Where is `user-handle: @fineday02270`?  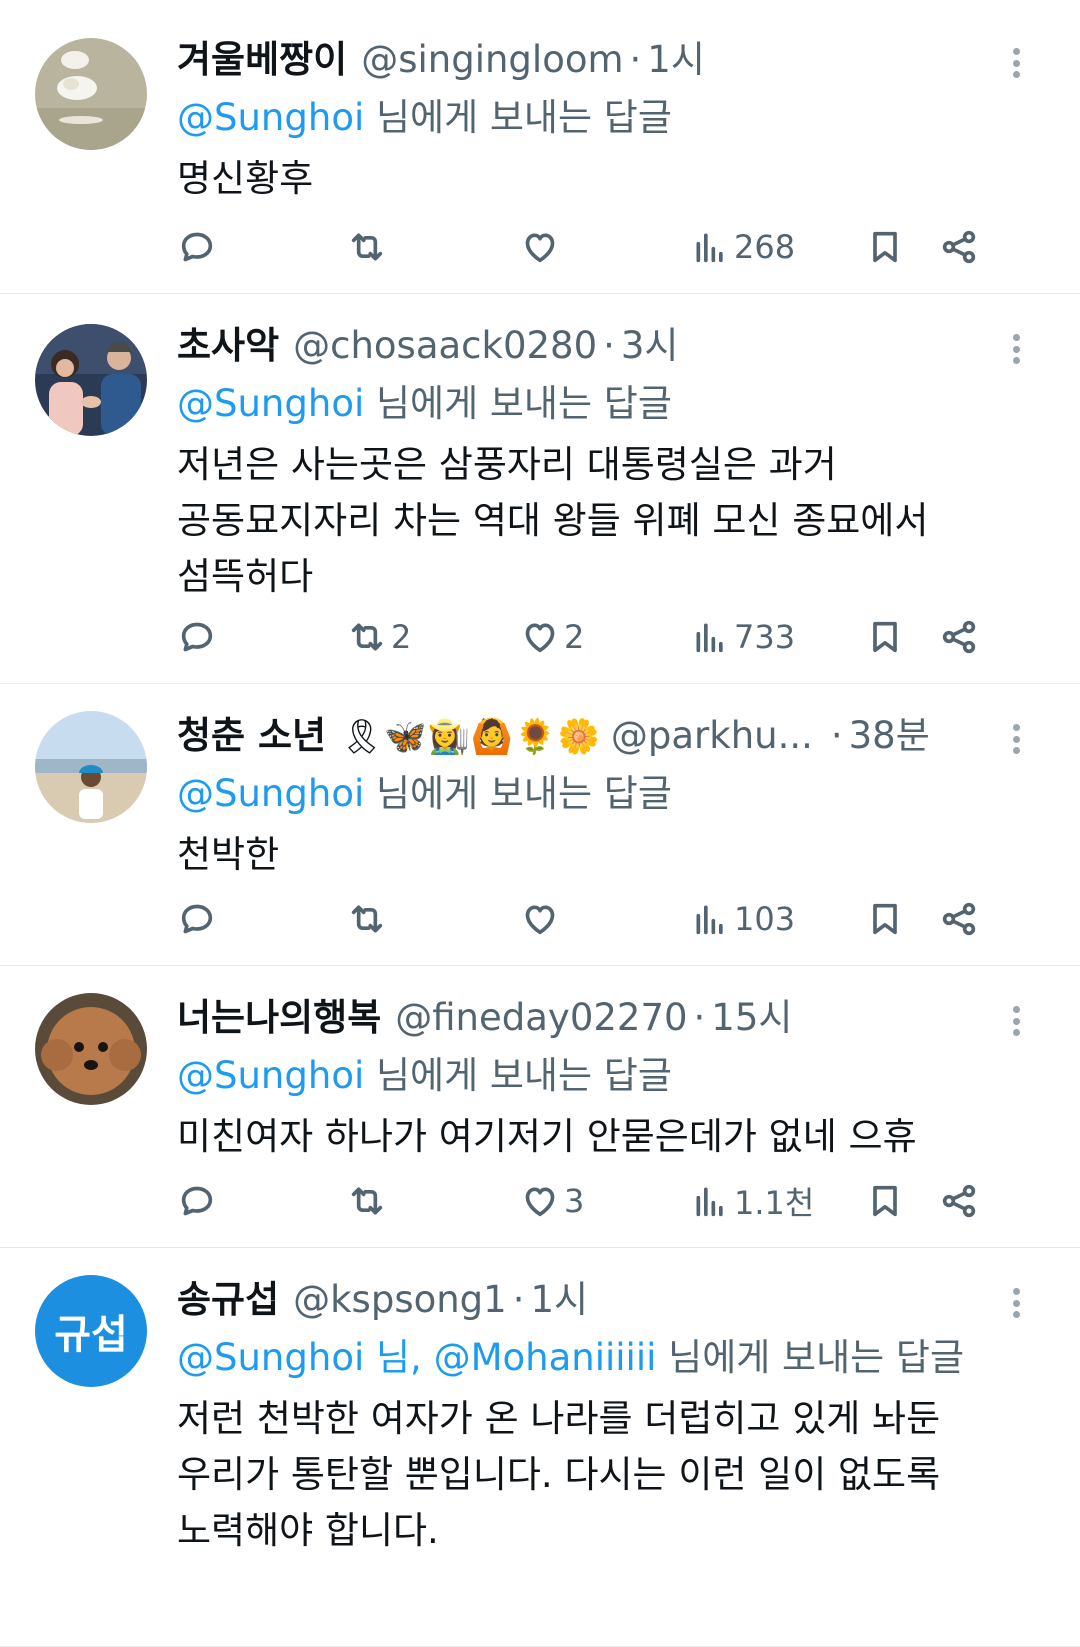 user-handle: @fineday02270 is located at coordinates (541, 1018).